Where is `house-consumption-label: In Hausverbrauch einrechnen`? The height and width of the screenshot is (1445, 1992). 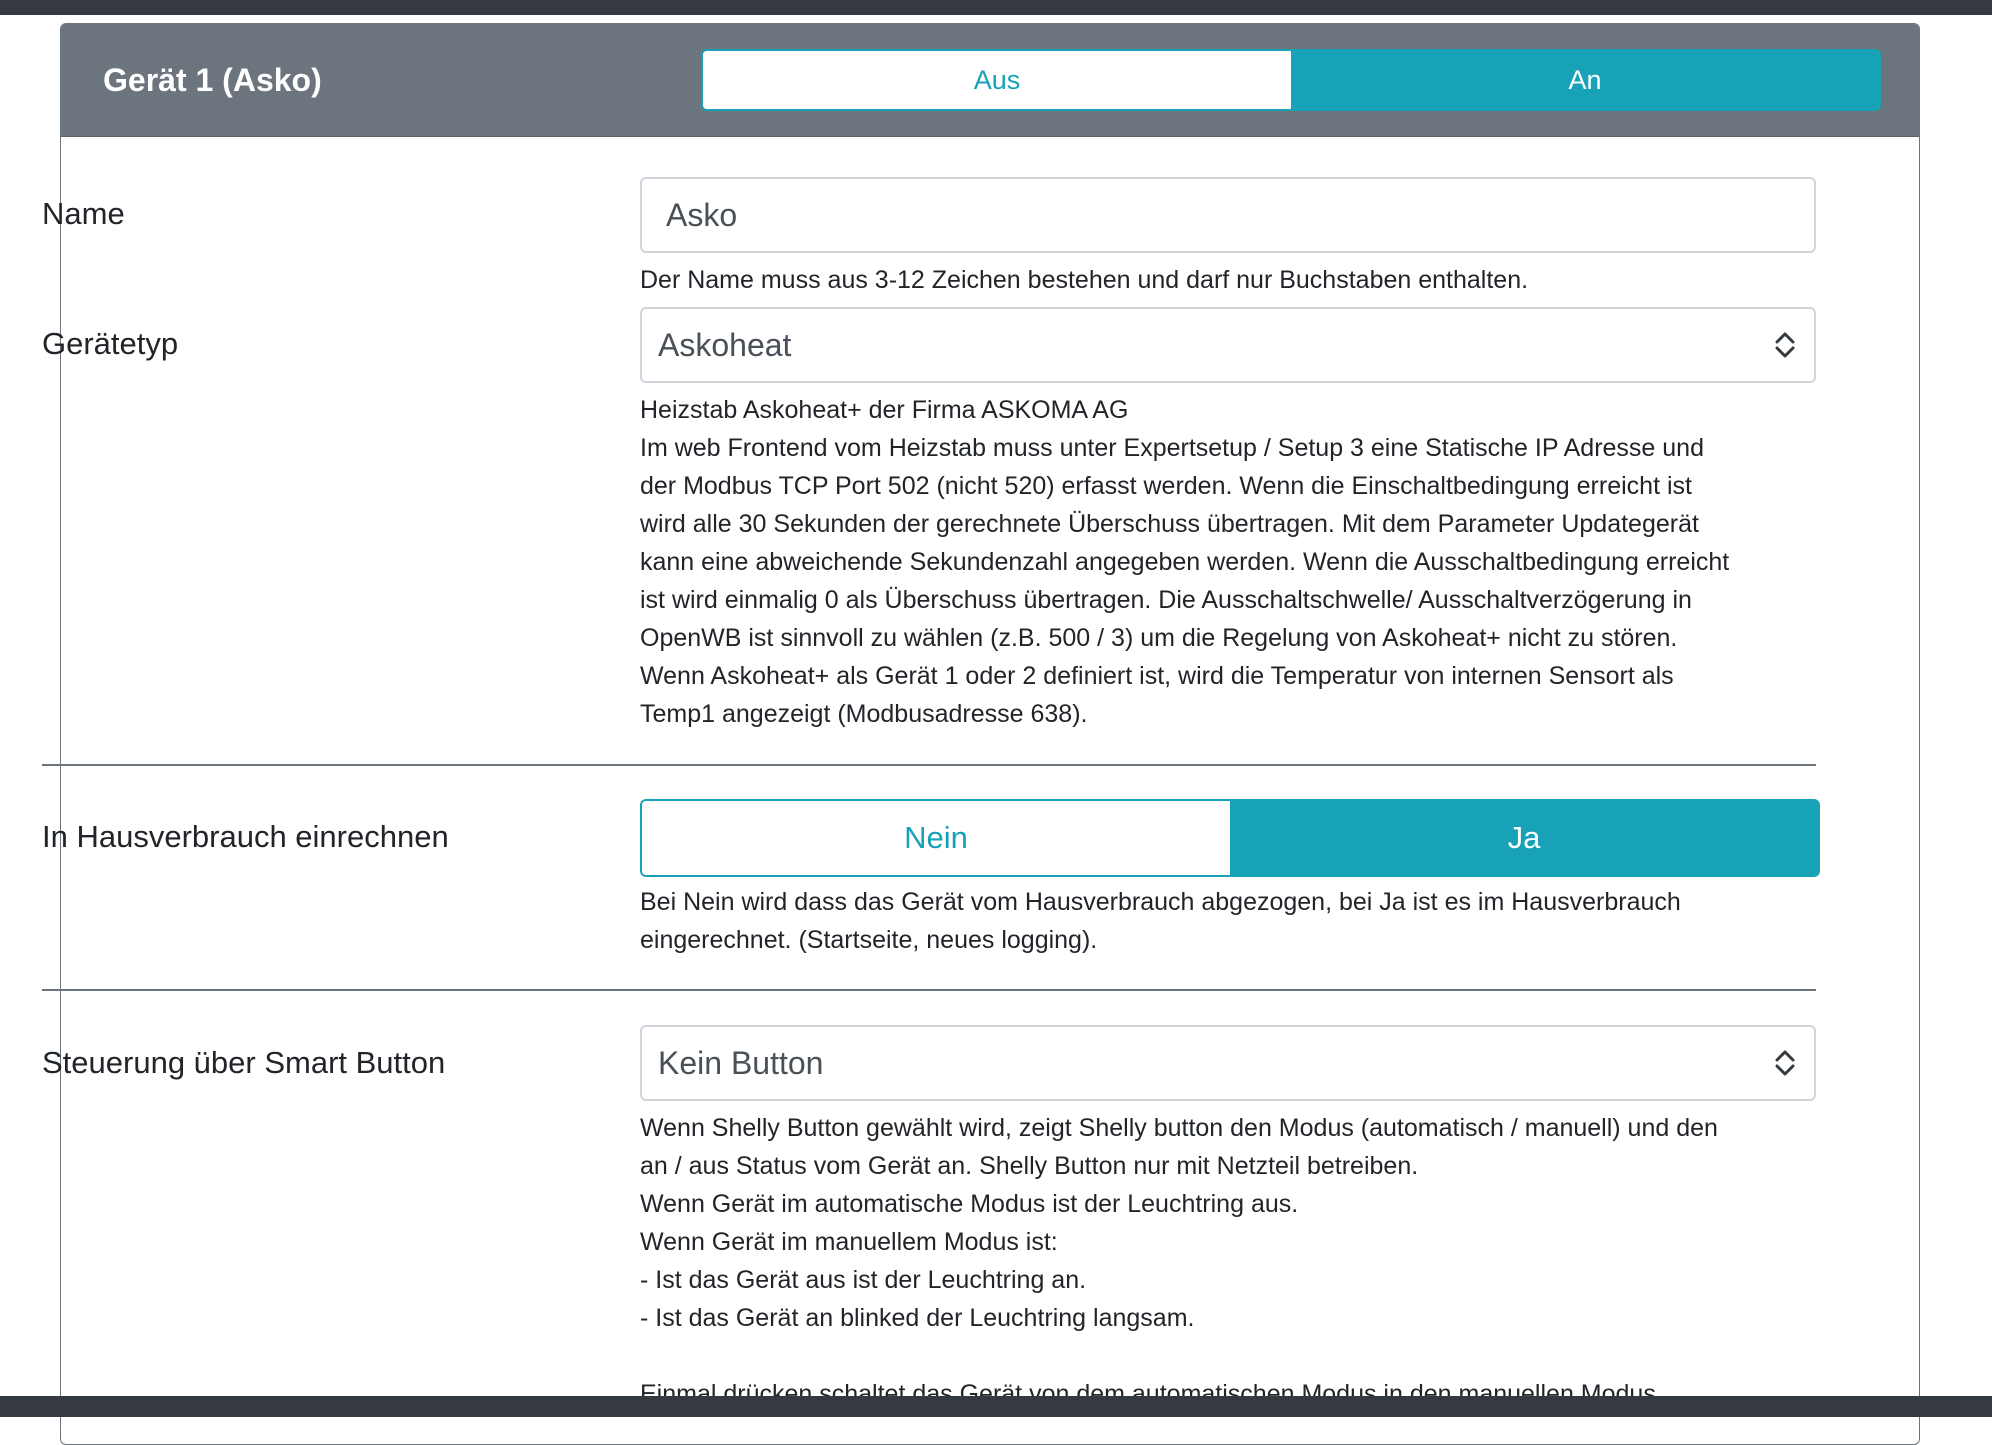
house-consumption-label: In Hausverbrauch einrechnen is located at coordinates (245, 836).